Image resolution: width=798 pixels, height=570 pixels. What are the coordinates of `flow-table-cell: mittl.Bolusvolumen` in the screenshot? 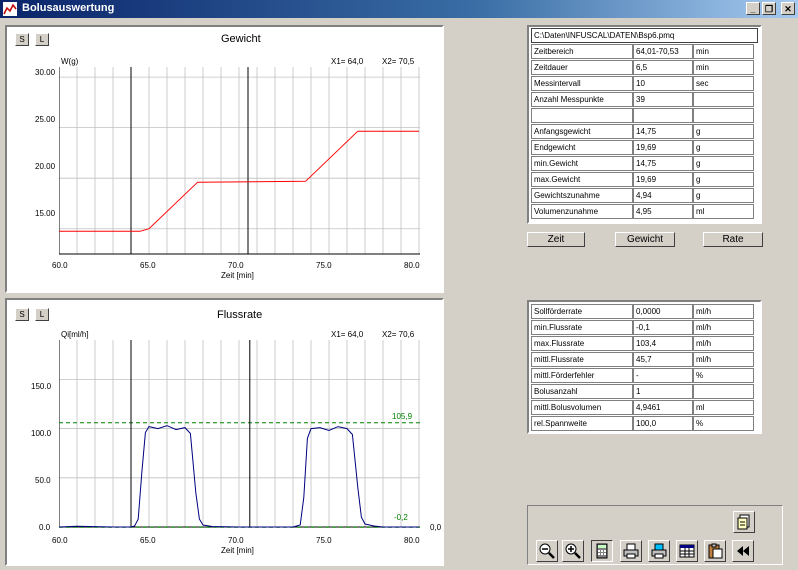 It's located at (582, 407).